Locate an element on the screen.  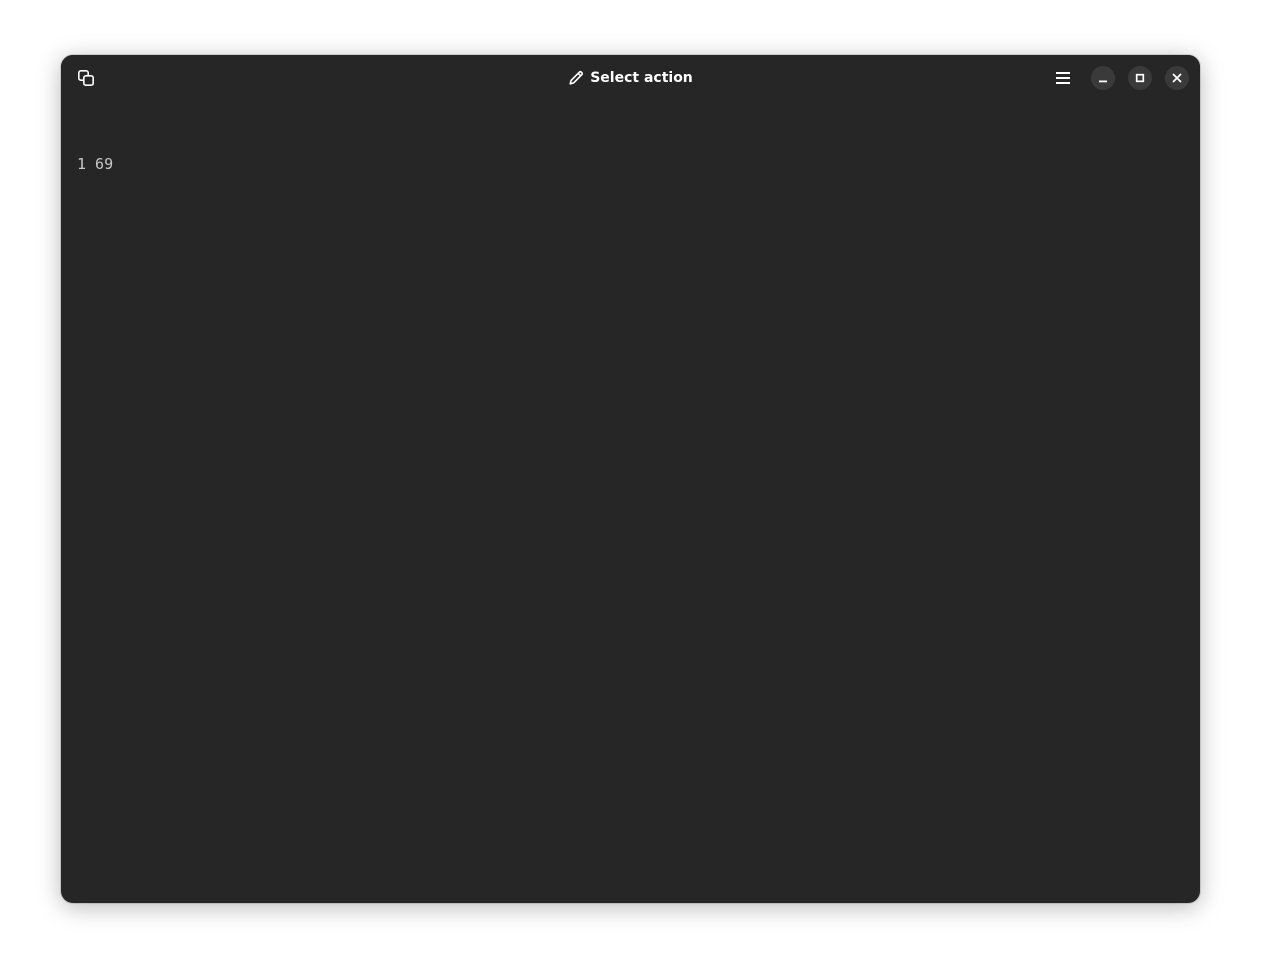
window-title: Select action is located at coordinates (641, 78).